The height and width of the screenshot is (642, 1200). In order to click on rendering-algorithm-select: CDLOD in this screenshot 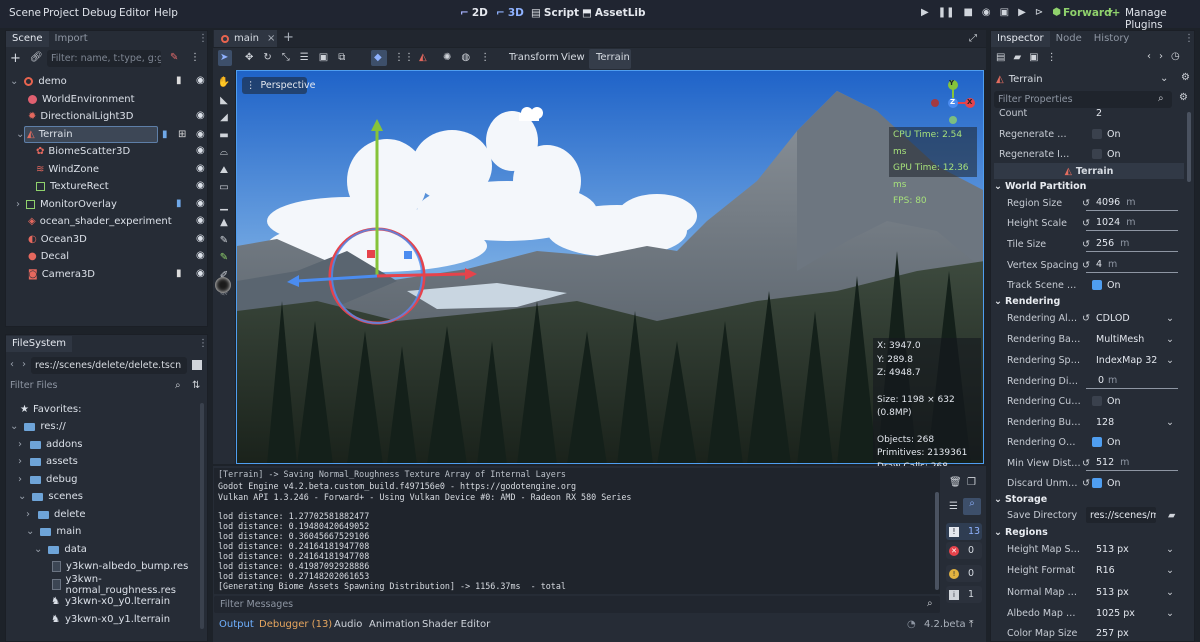, I will do `click(1132, 318)`.